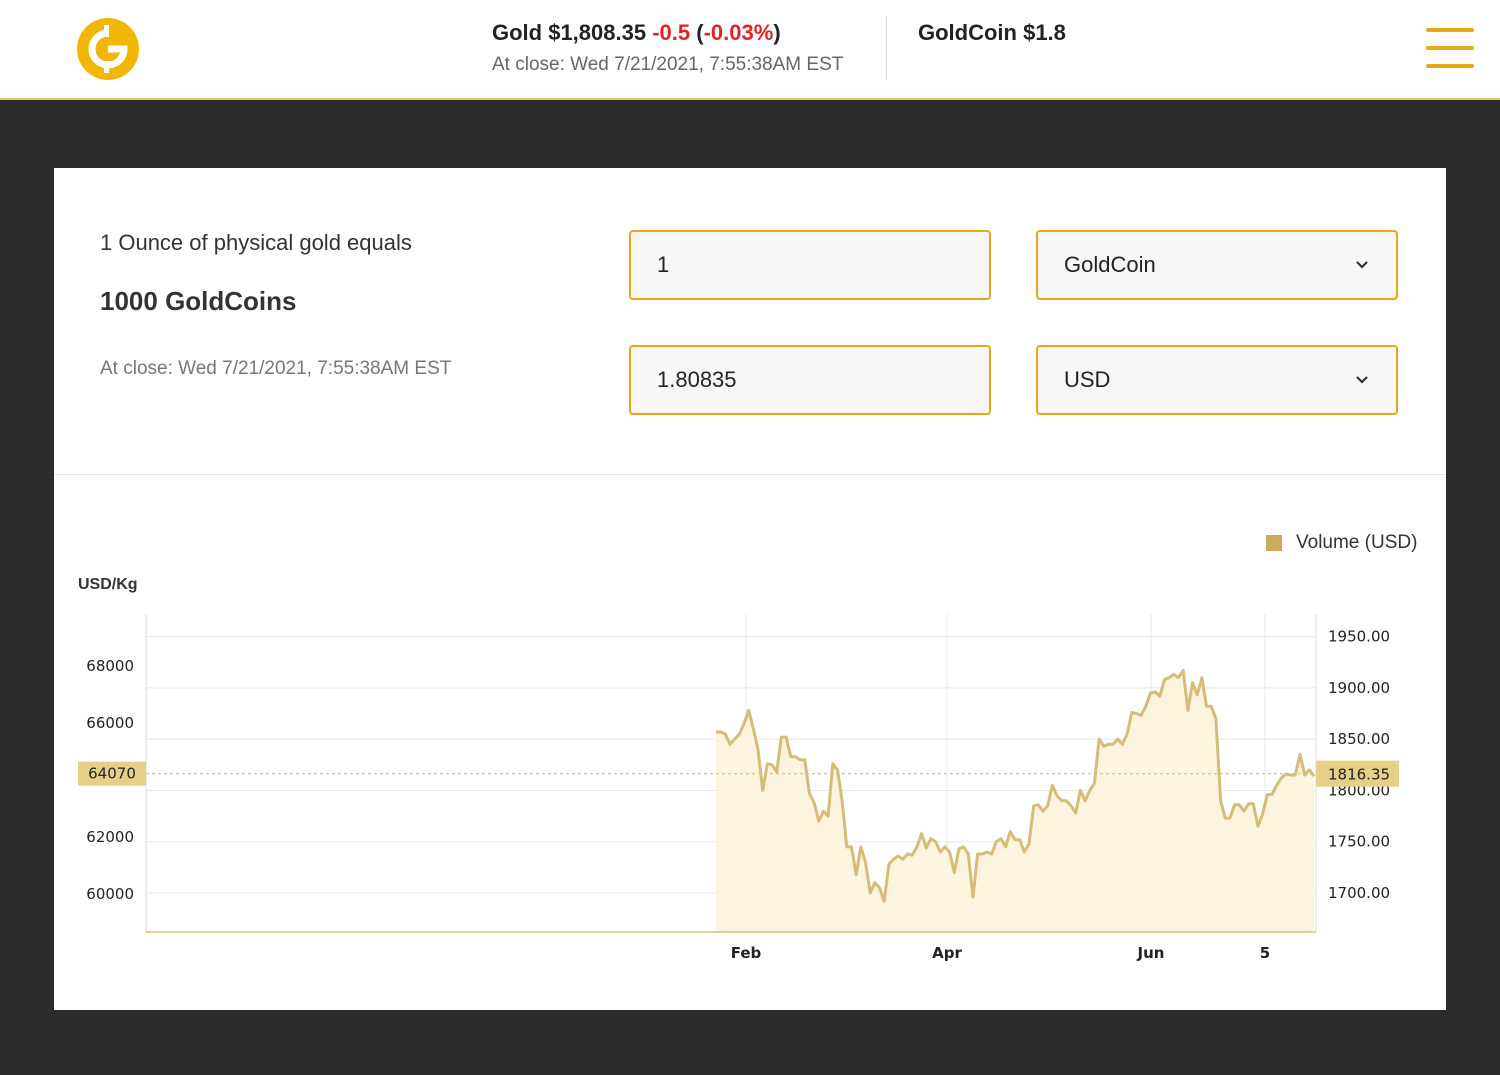 The width and height of the screenshot is (1500, 1075). Describe the element at coordinates (663, 264) in the screenshot. I see `amount-input-top-value: 1` at that location.